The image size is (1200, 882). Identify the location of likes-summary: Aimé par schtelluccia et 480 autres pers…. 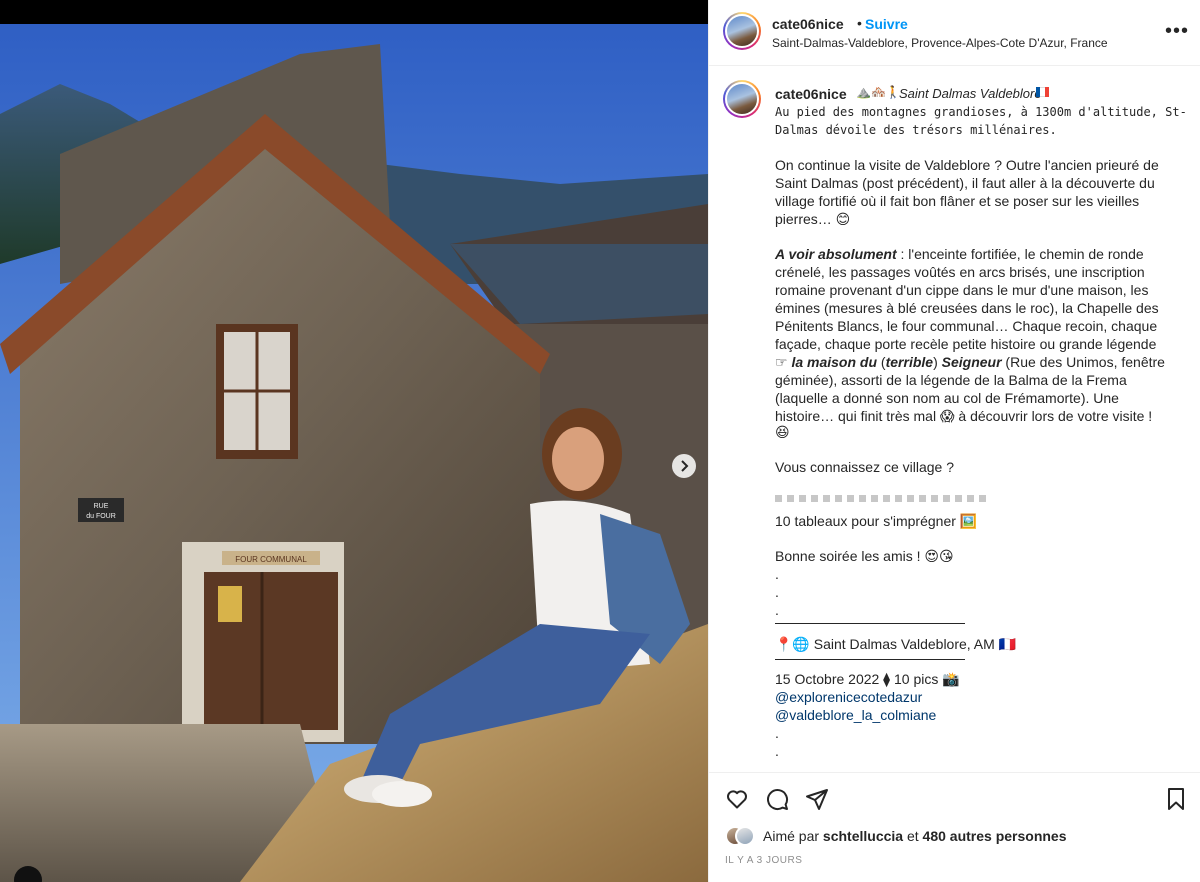
(915, 836).